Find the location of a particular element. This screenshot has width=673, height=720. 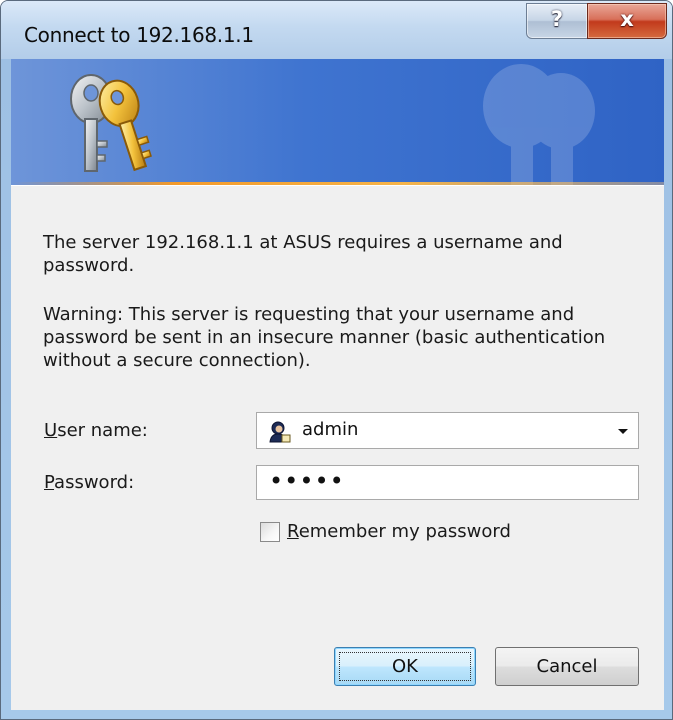

close-button: x is located at coordinates (627, 21).